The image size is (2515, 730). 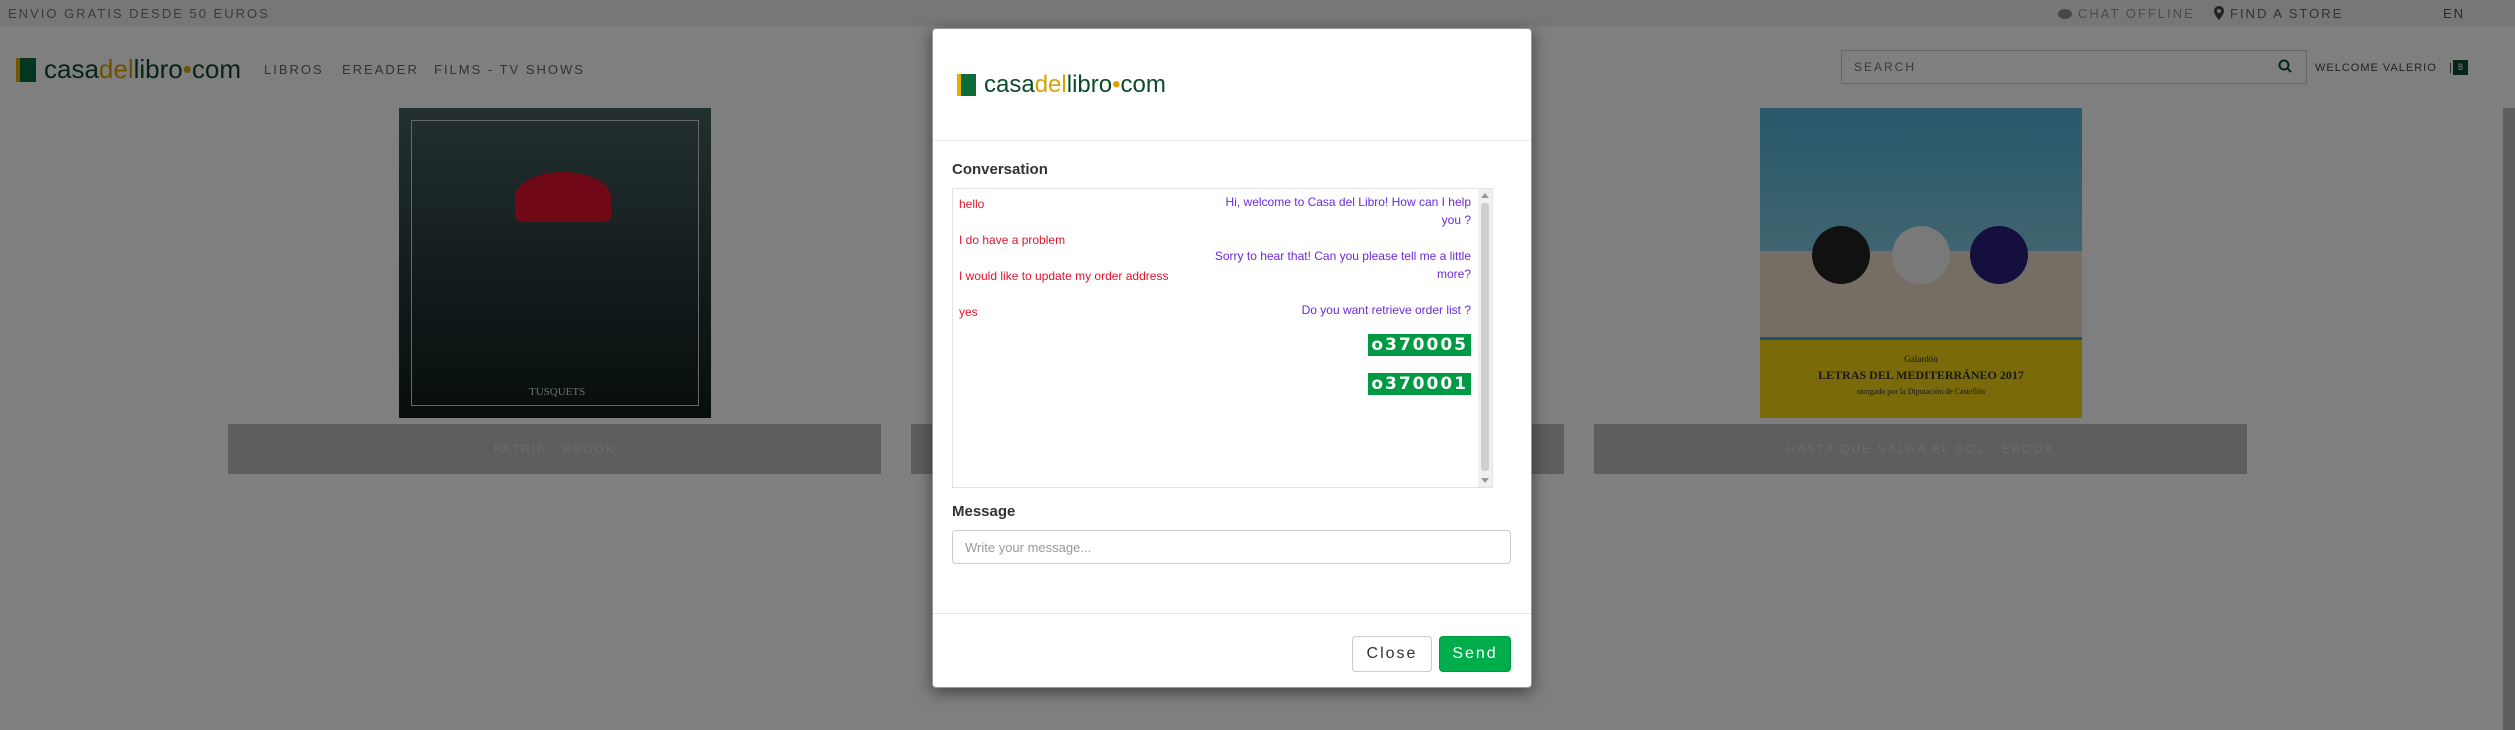 I want to click on modal-logo: casadellibro•com, so click(x=1061, y=85).